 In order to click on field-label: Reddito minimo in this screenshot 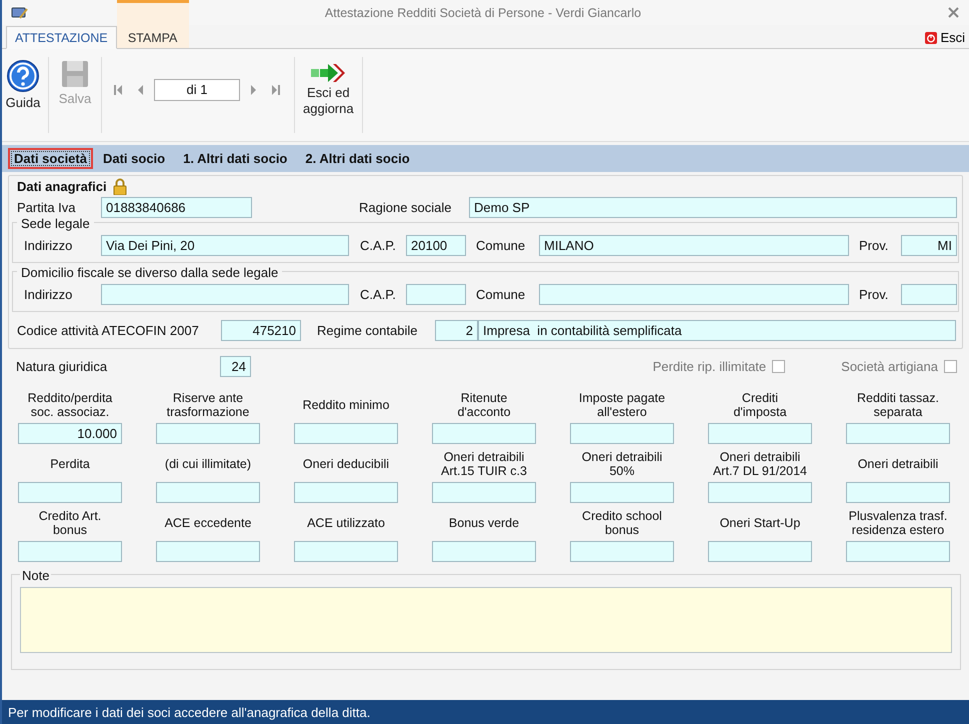, I will do `click(346, 405)`.